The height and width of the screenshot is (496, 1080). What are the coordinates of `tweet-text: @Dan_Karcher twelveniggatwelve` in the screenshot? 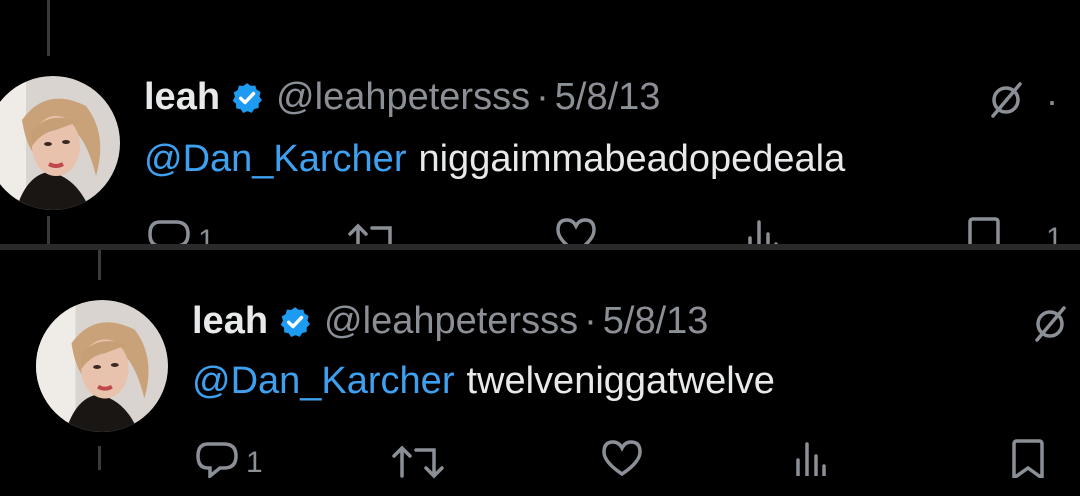 It's located at (483, 381).